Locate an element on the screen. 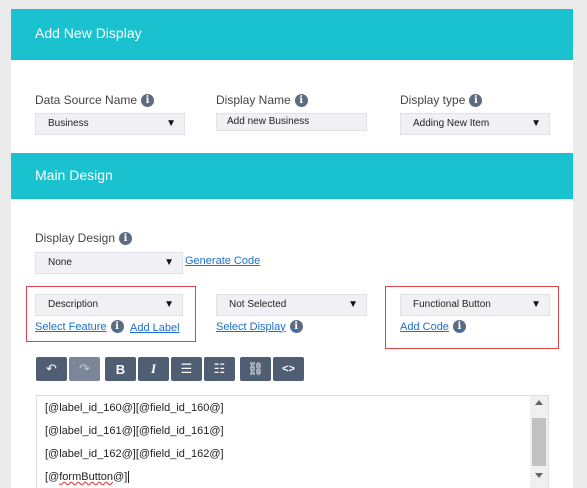  scroll-thumb is located at coordinates (539, 442).